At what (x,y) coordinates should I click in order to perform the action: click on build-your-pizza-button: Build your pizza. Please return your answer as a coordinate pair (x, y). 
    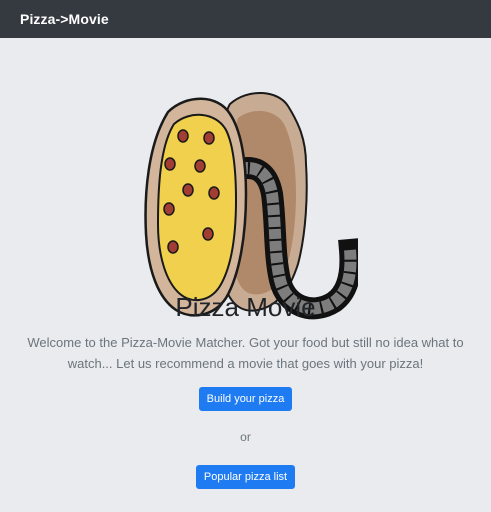
    Looking at the image, I should click on (245, 399).